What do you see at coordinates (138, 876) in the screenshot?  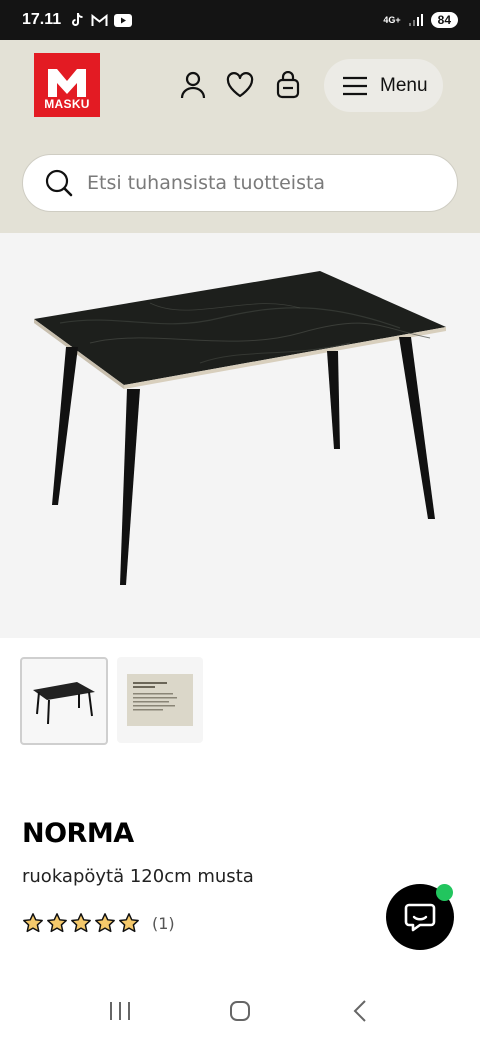 I see `product-subtitle: ruokapöytä 120cm musta` at bounding box center [138, 876].